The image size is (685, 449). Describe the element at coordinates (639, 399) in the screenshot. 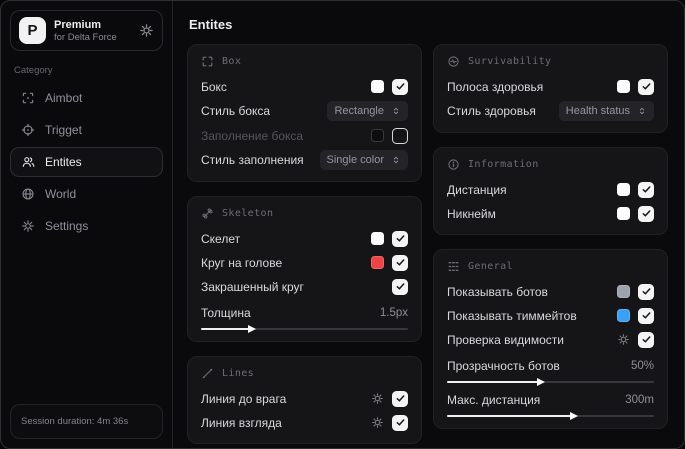

I see `slider-value: 300m` at that location.